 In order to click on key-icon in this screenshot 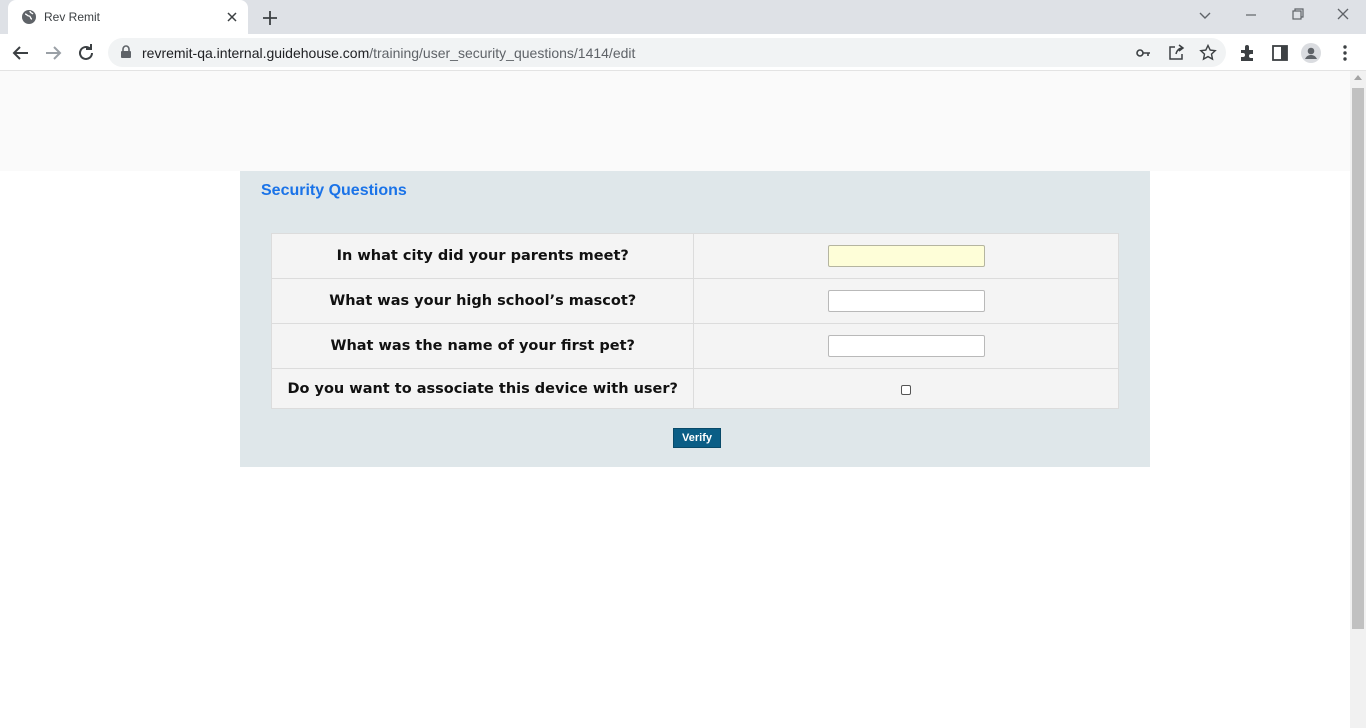, I will do `click(1143, 53)`.